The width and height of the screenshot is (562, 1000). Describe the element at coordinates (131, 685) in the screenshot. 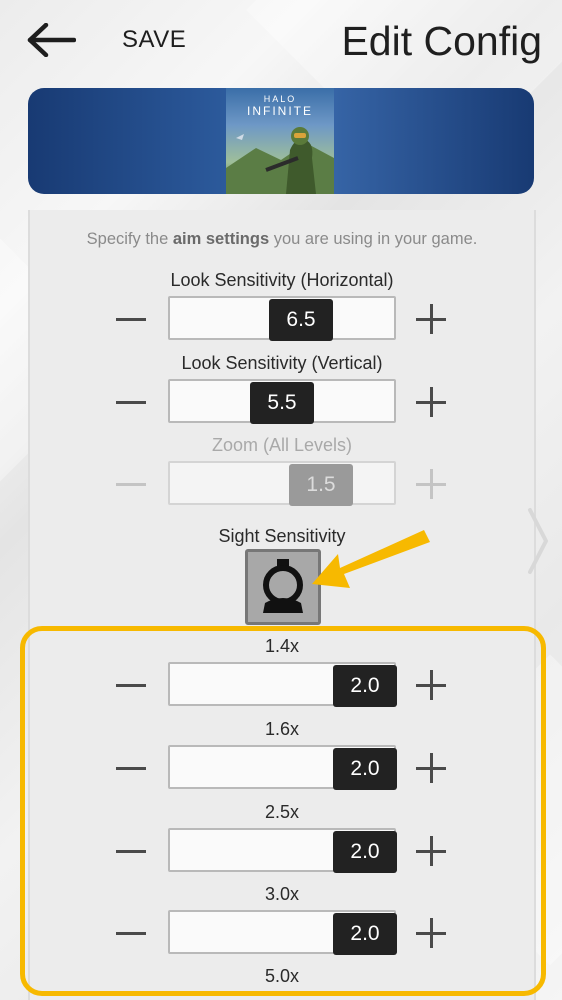

I see `zoom-1-4x-decrease-button` at that location.